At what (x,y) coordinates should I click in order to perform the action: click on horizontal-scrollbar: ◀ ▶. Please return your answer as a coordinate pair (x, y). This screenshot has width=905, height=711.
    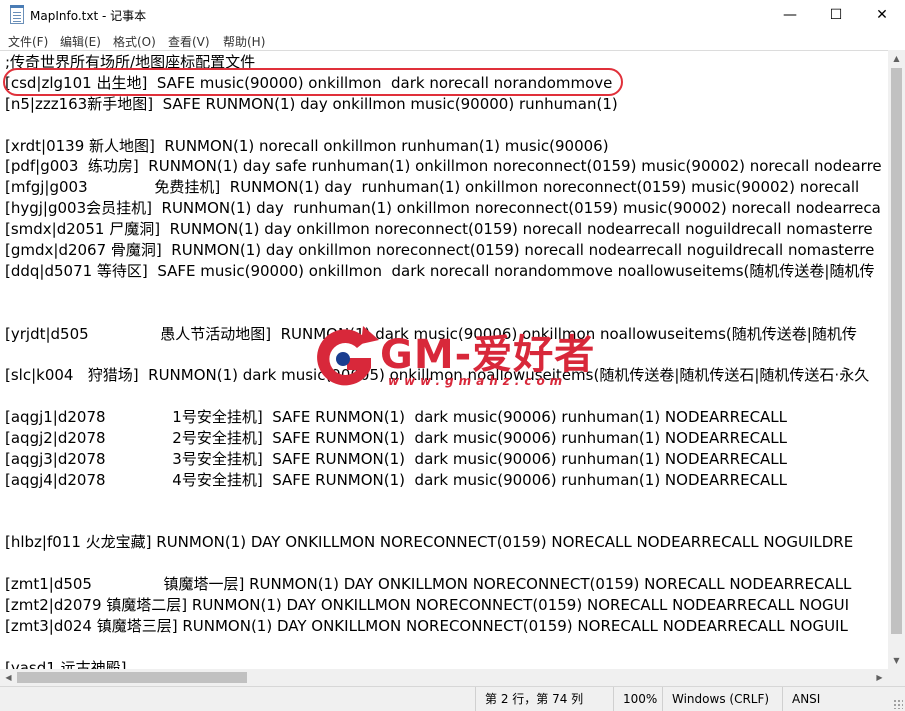
    Looking at the image, I should click on (444, 677).